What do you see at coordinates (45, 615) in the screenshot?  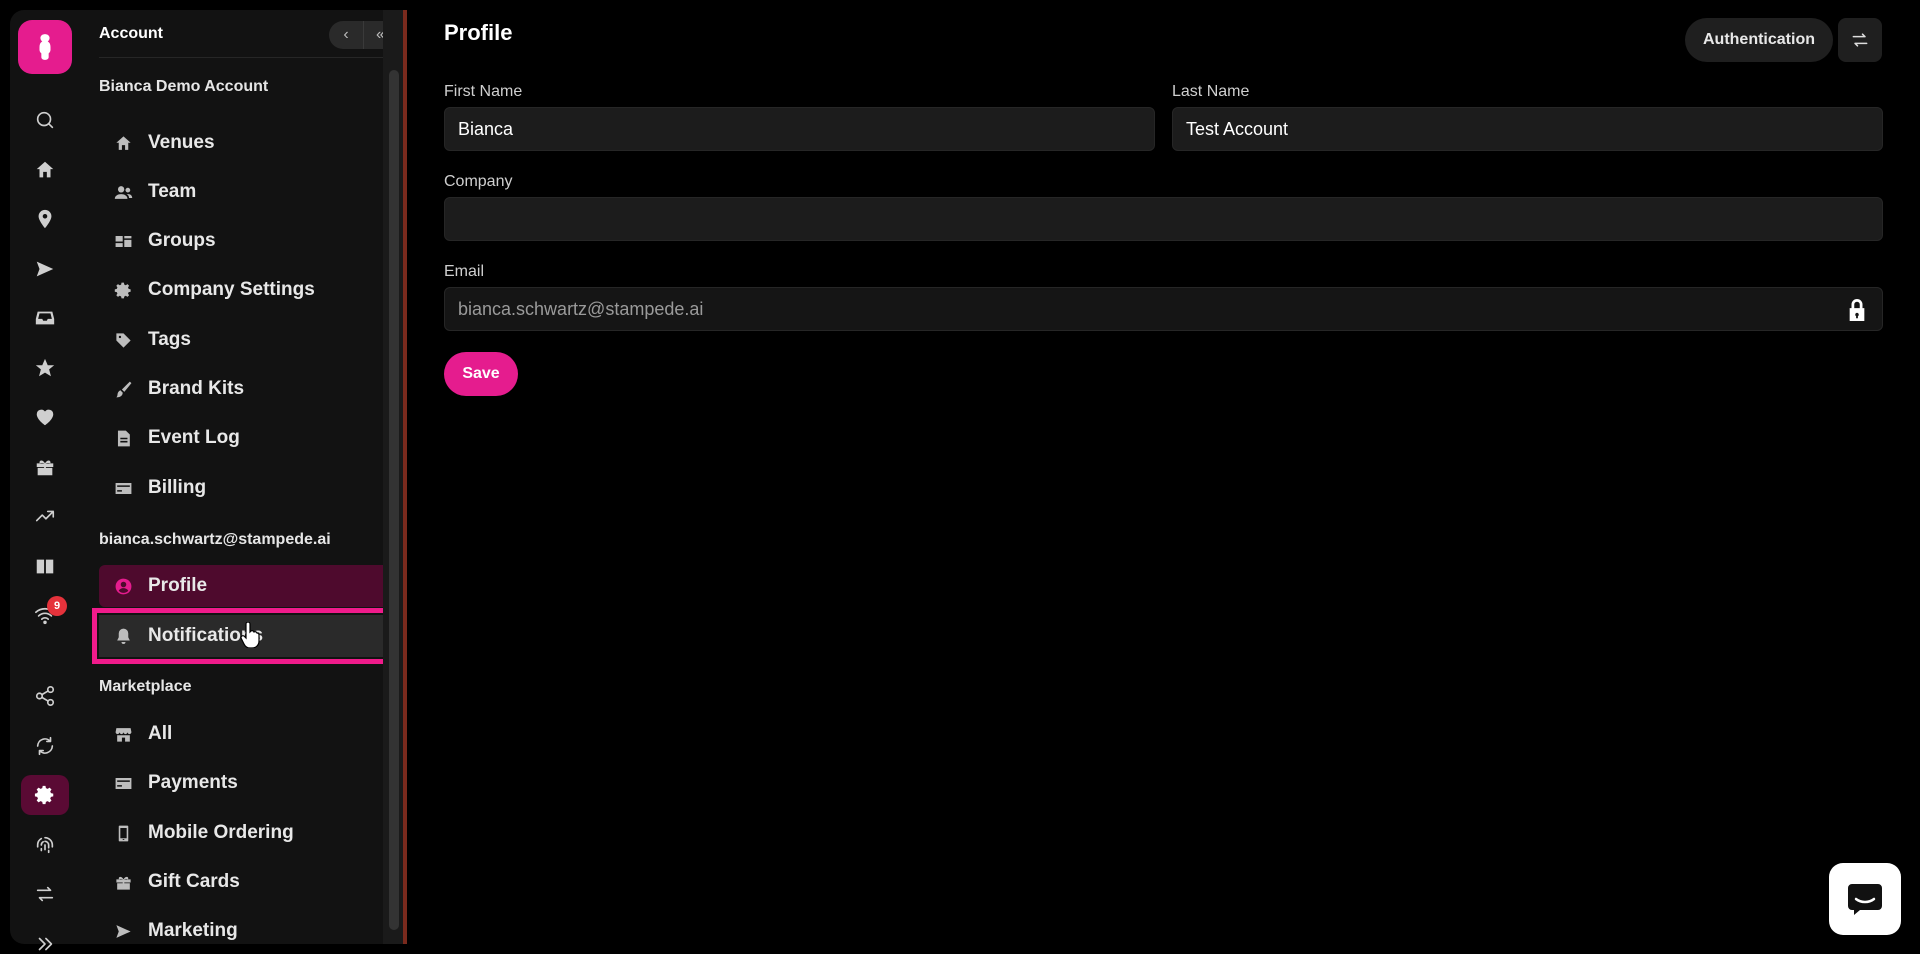 I see `wifi-icon: 9` at bounding box center [45, 615].